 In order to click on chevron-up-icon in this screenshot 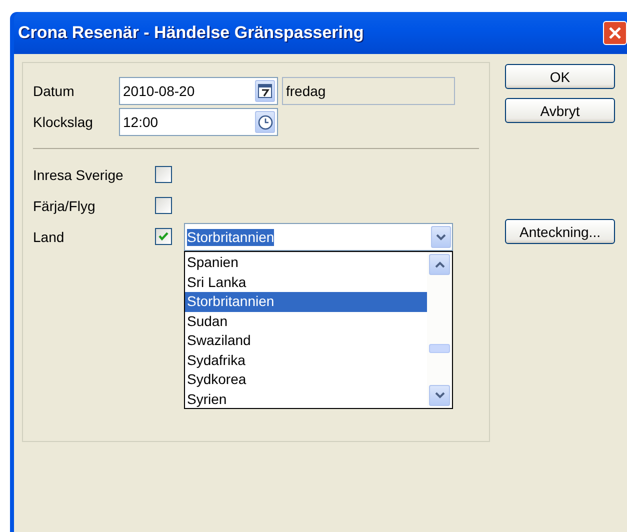, I will do `click(439, 264)`.